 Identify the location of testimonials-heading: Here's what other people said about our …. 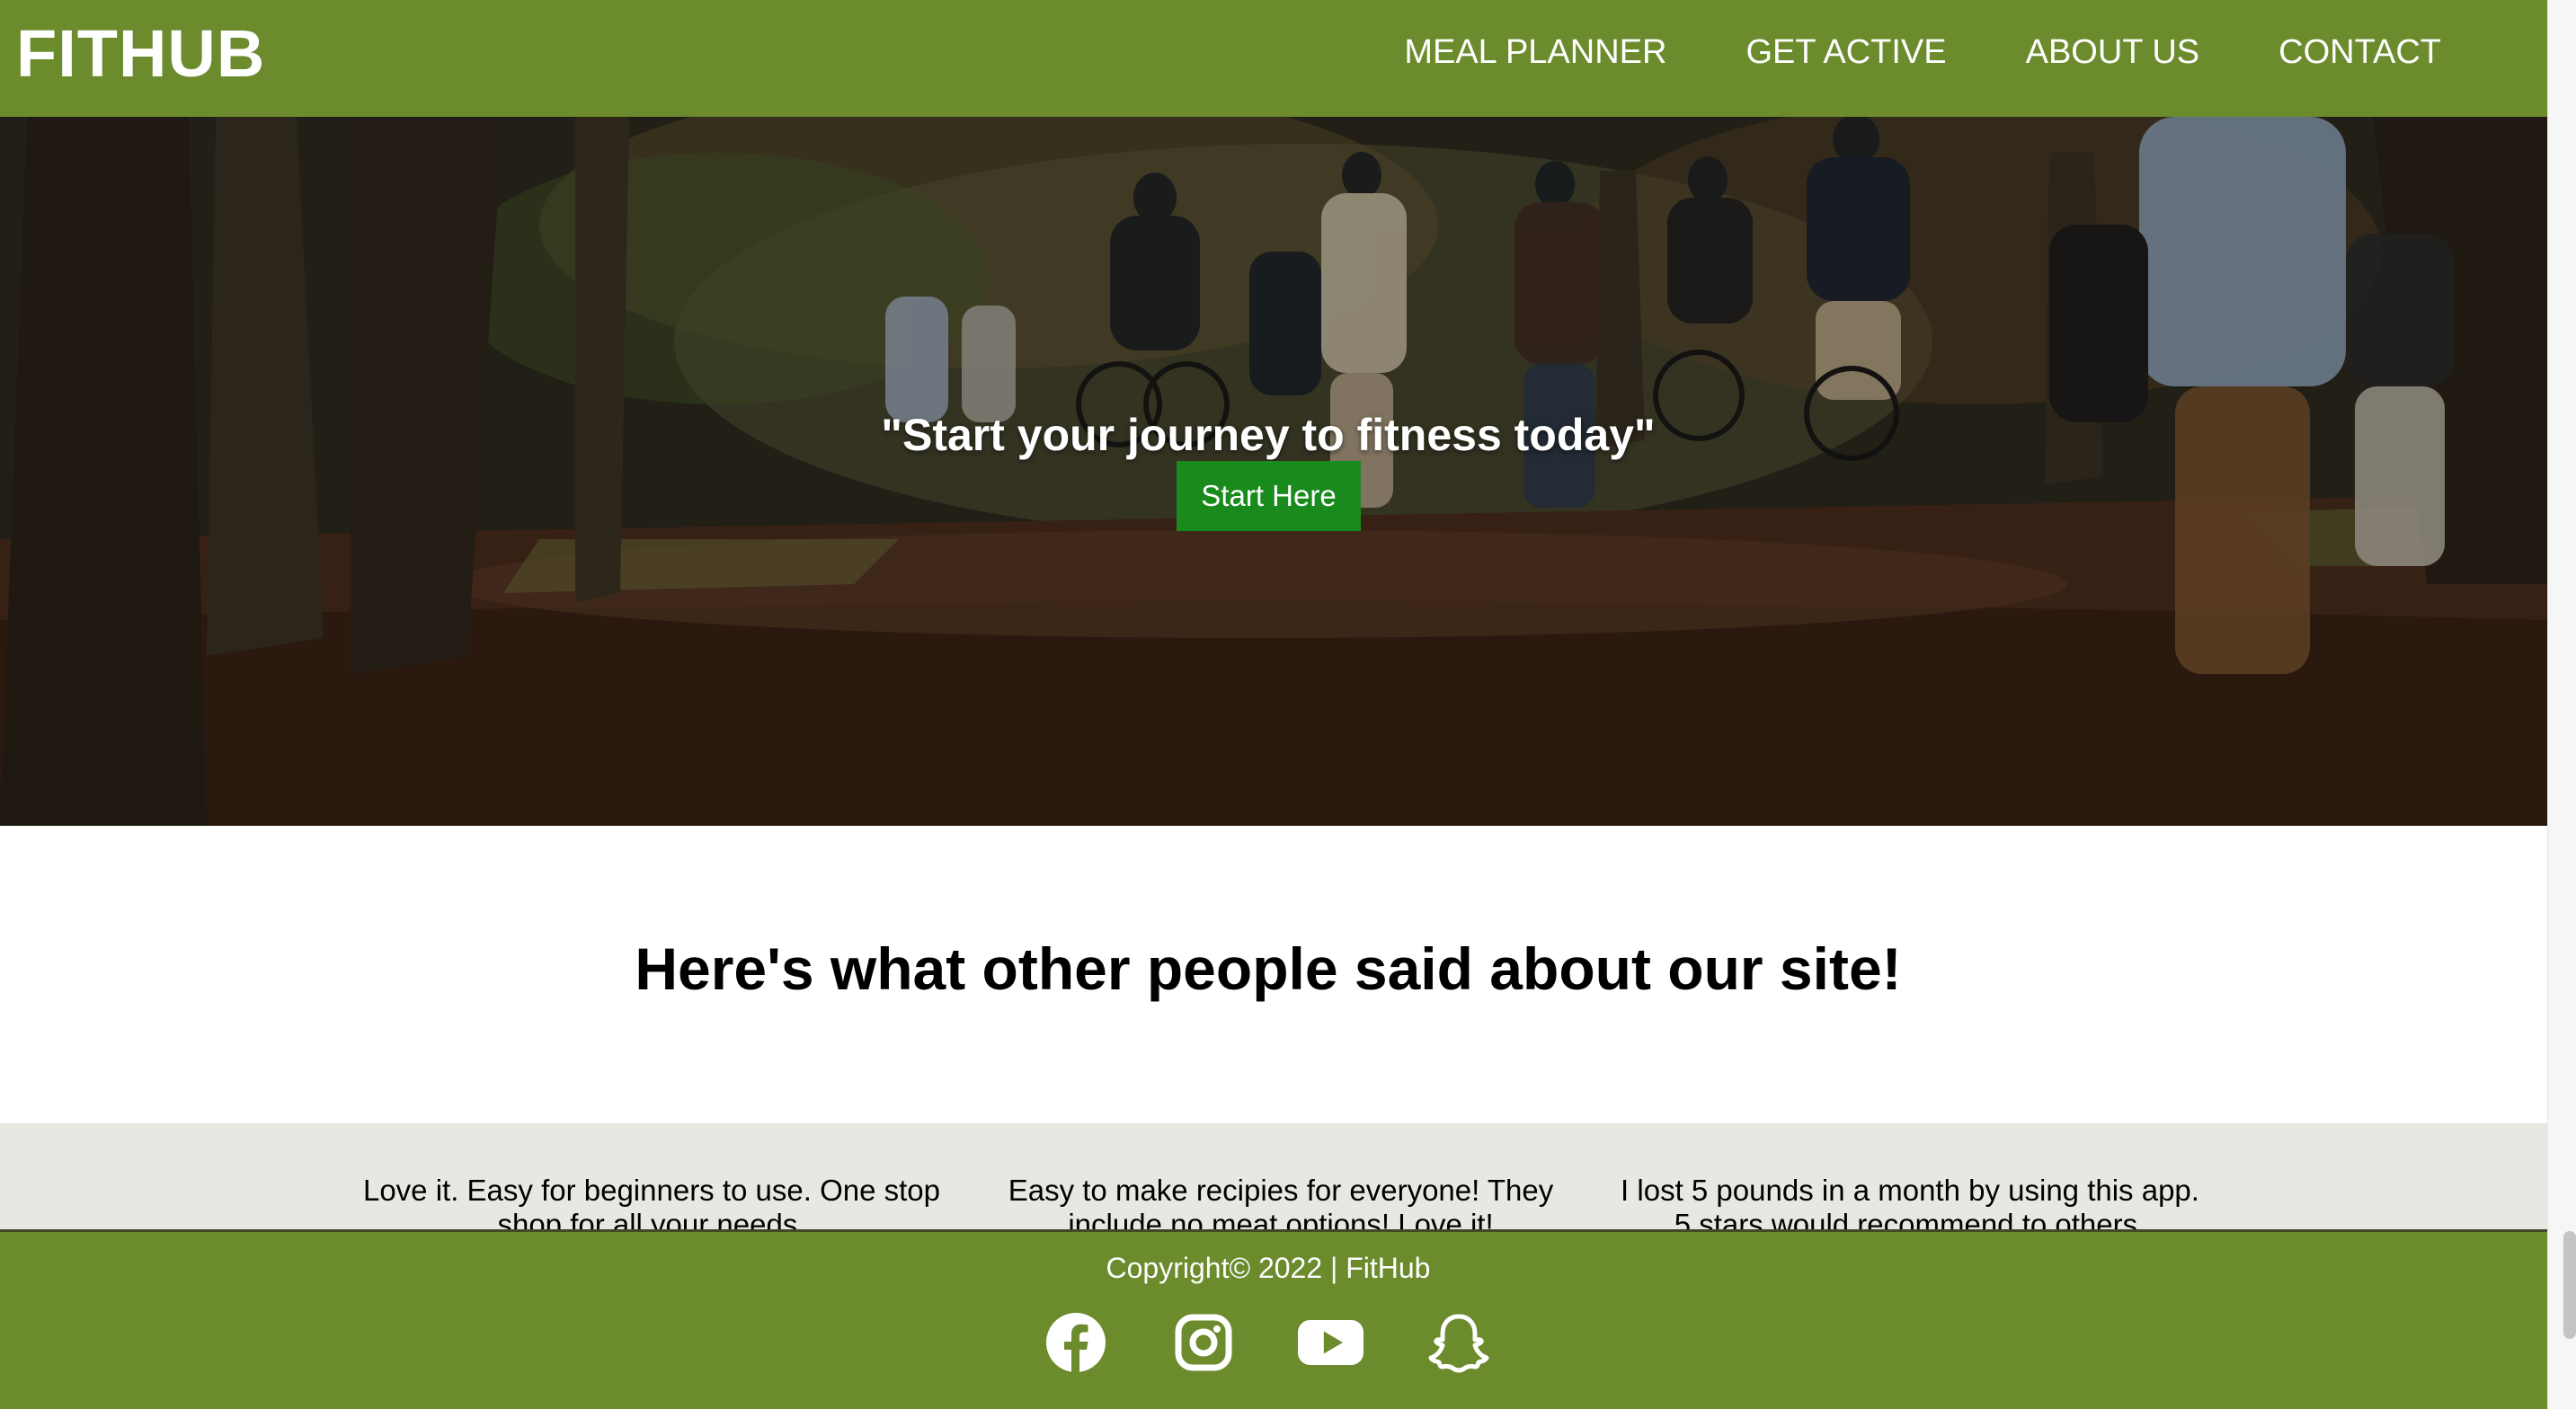
(1268, 968).